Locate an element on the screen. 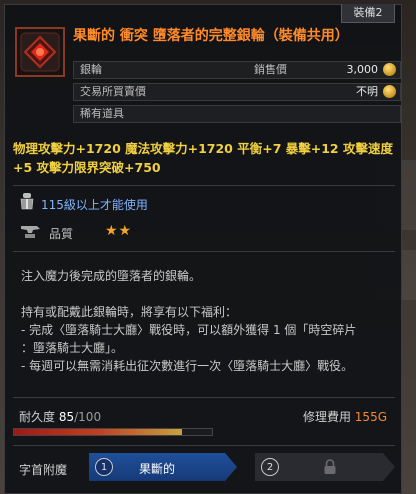 This screenshot has height=494, width=416. durability: 耐久度 85/100 is located at coordinates (60, 416).